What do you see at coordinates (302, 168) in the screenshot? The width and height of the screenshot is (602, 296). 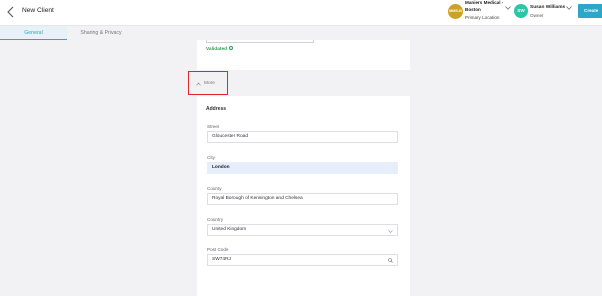 I see `city-field: London` at bounding box center [302, 168].